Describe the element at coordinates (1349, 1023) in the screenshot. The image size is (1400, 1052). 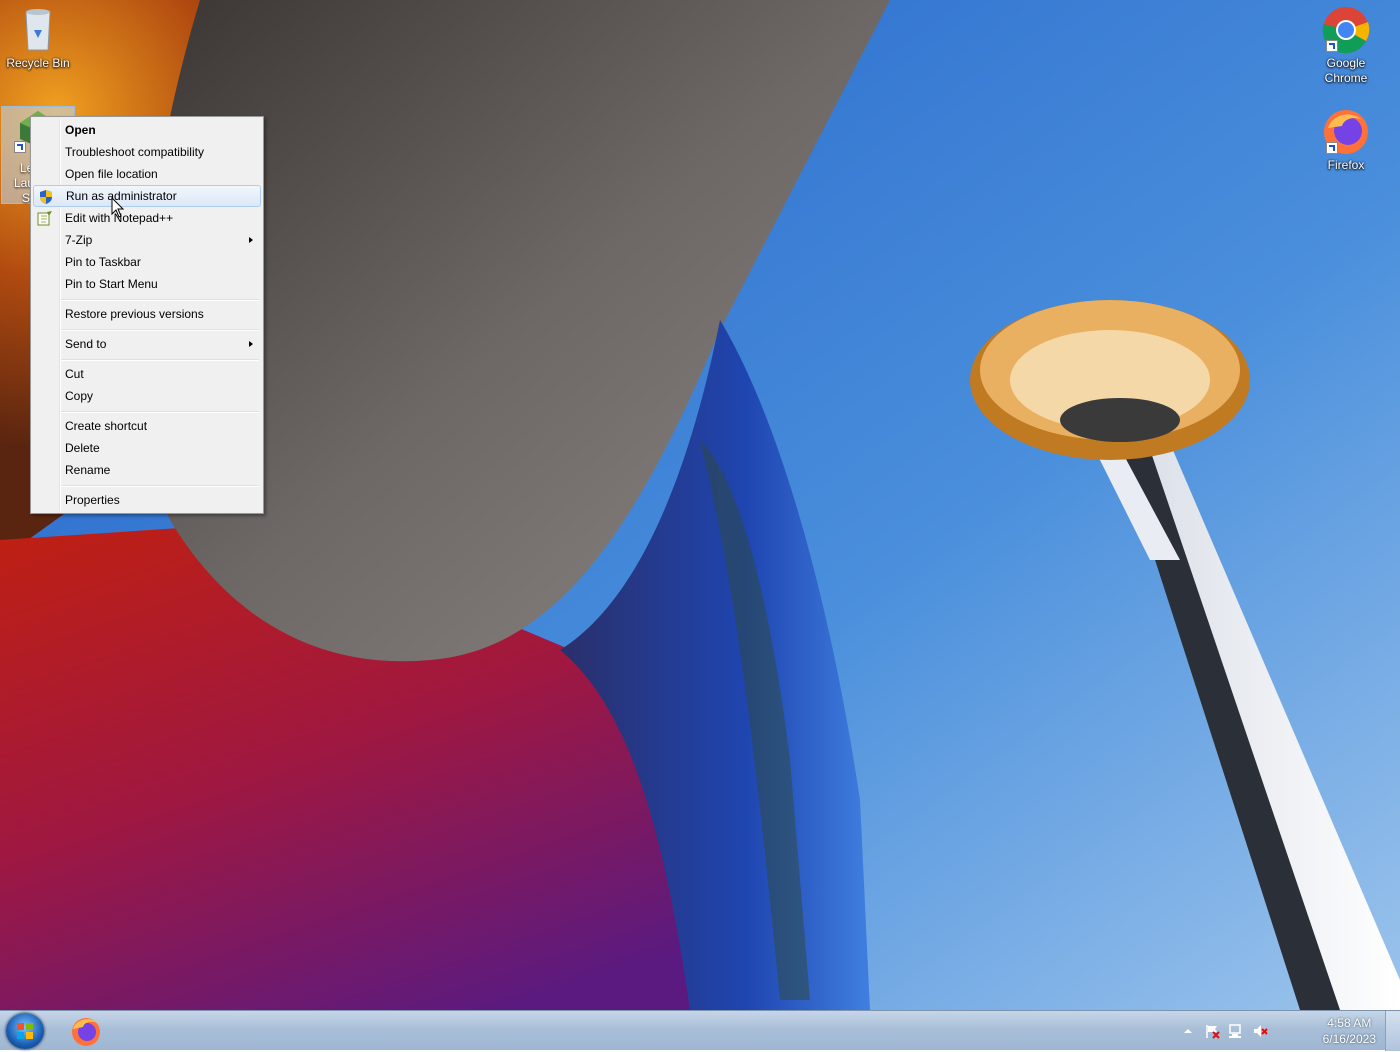
I see `clock-time: 4:58 AM` at that location.